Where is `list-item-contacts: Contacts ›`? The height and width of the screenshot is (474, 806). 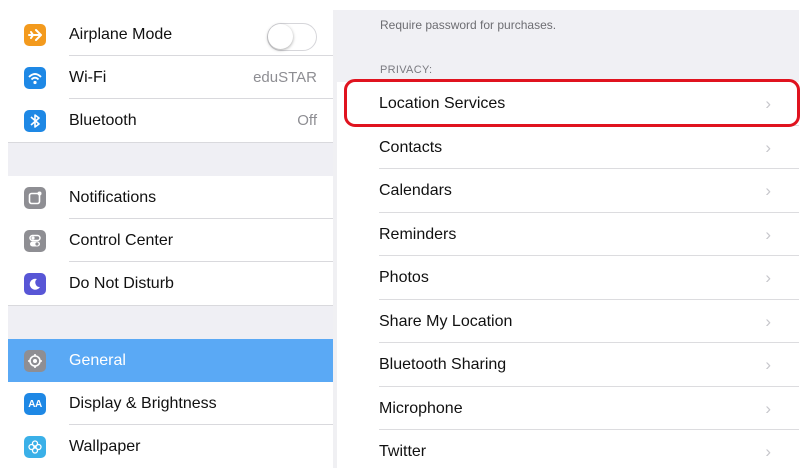
list-item-contacts: Contacts › is located at coordinates (568, 147).